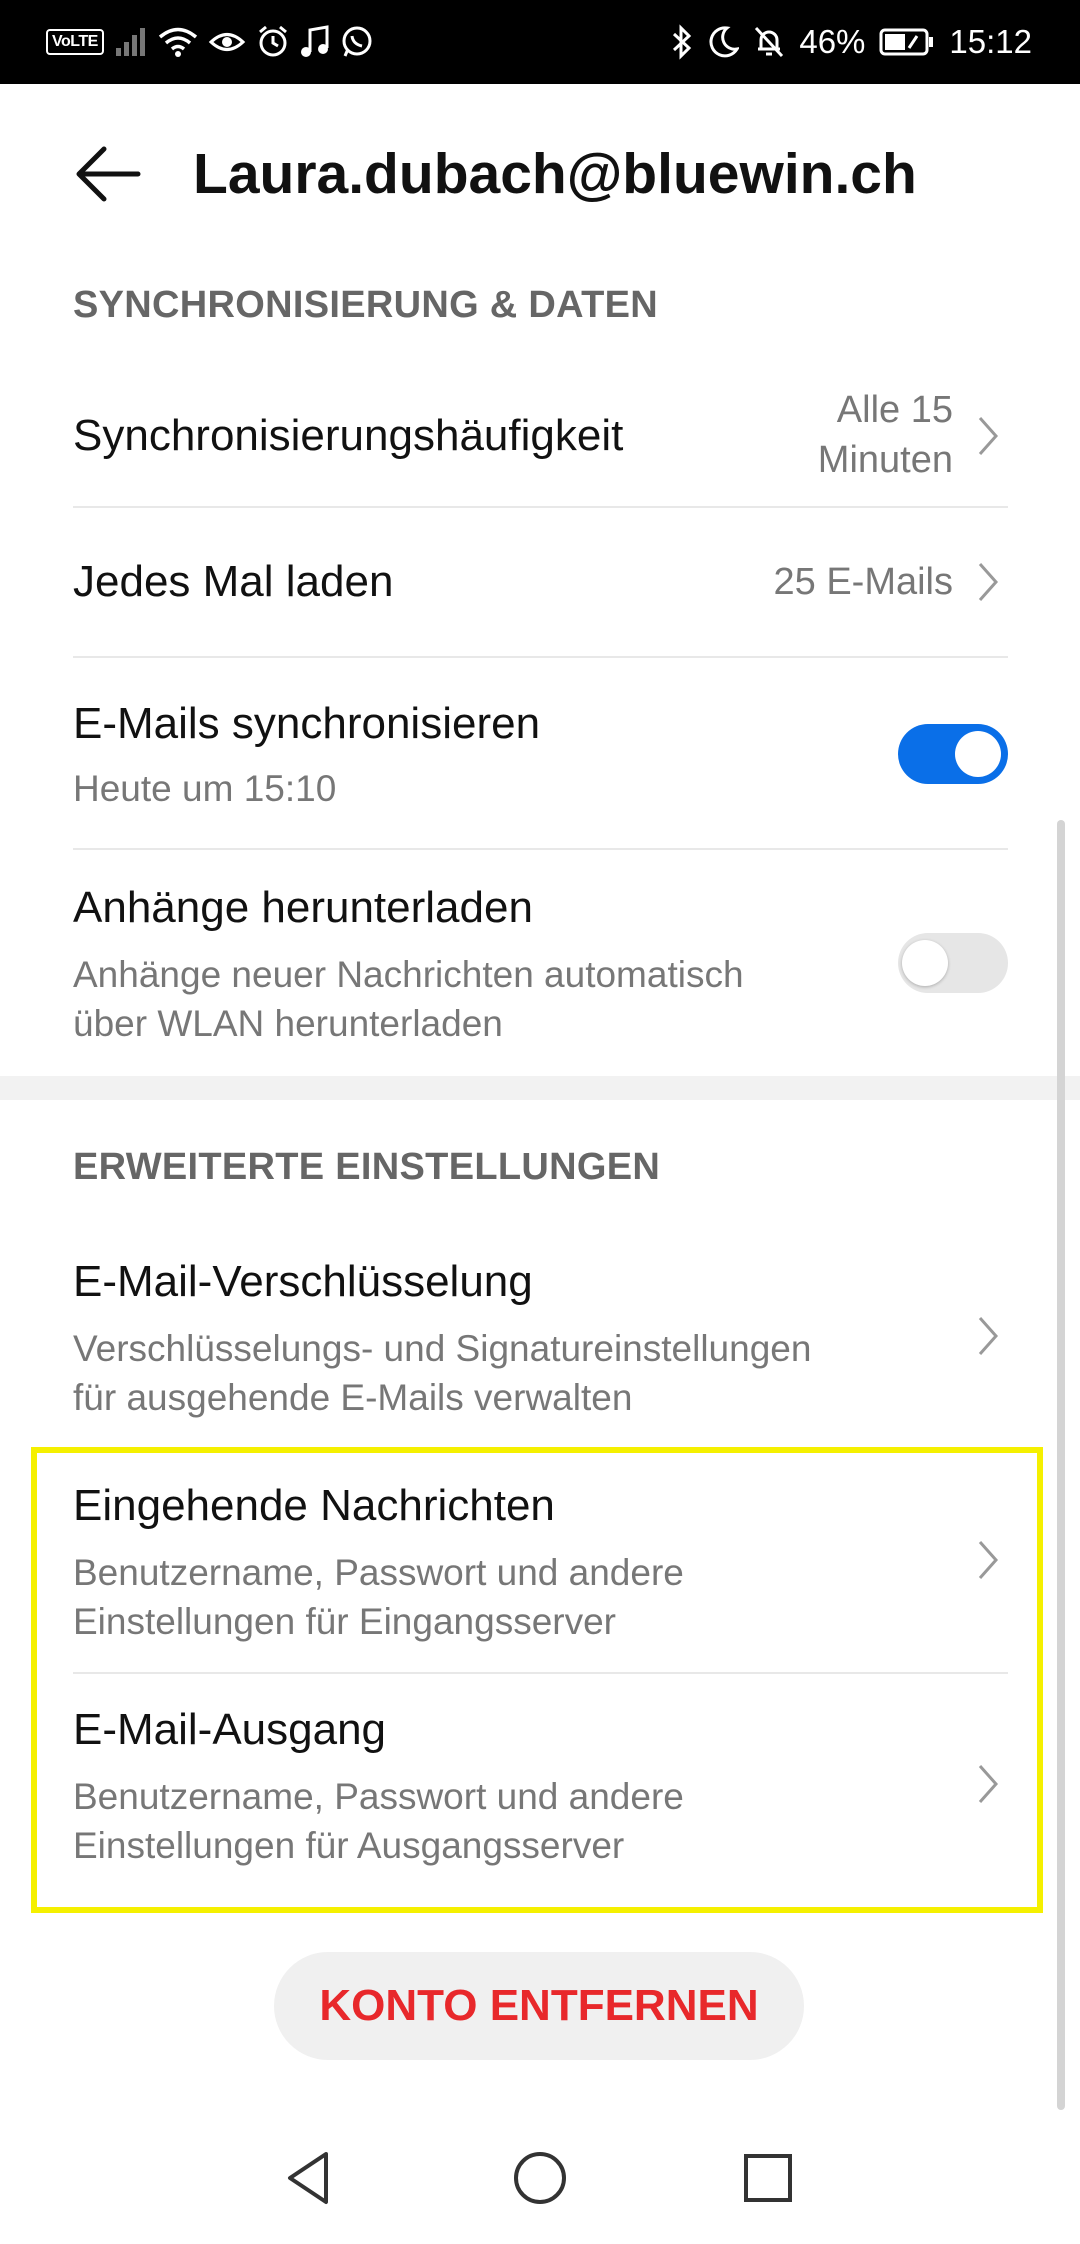 The image size is (1080, 2244). I want to click on volte-badge: VoLTE, so click(75, 42).